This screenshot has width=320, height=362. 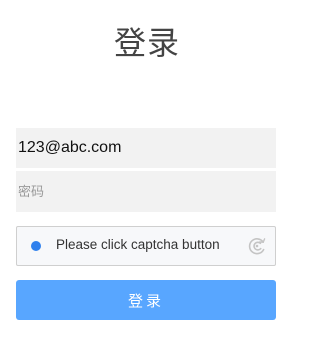 I want to click on captcha-status-dot, so click(x=36, y=246).